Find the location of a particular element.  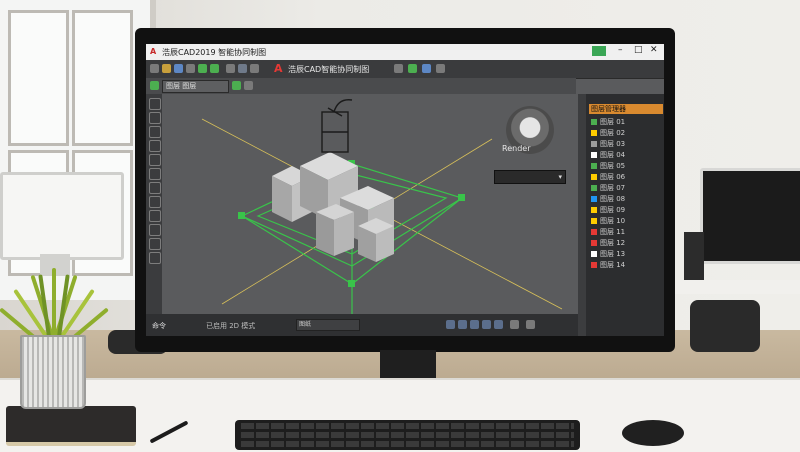

help-button is located at coordinates (440, 68).